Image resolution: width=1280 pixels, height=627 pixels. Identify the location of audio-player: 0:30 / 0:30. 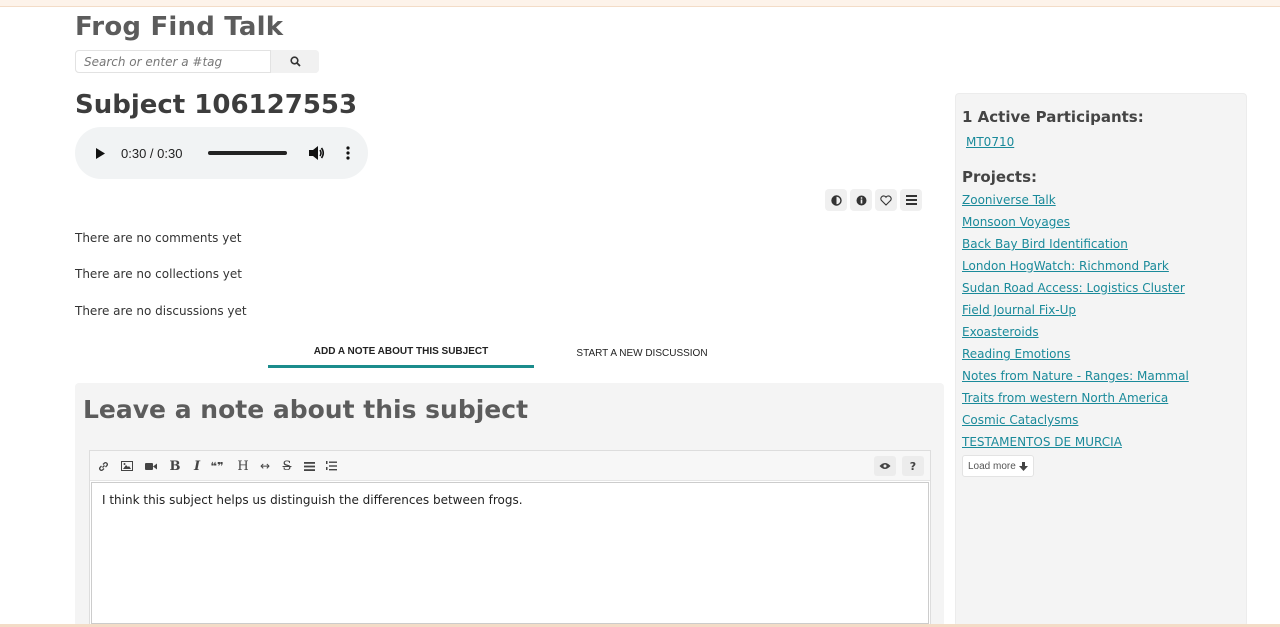
(221, 153).